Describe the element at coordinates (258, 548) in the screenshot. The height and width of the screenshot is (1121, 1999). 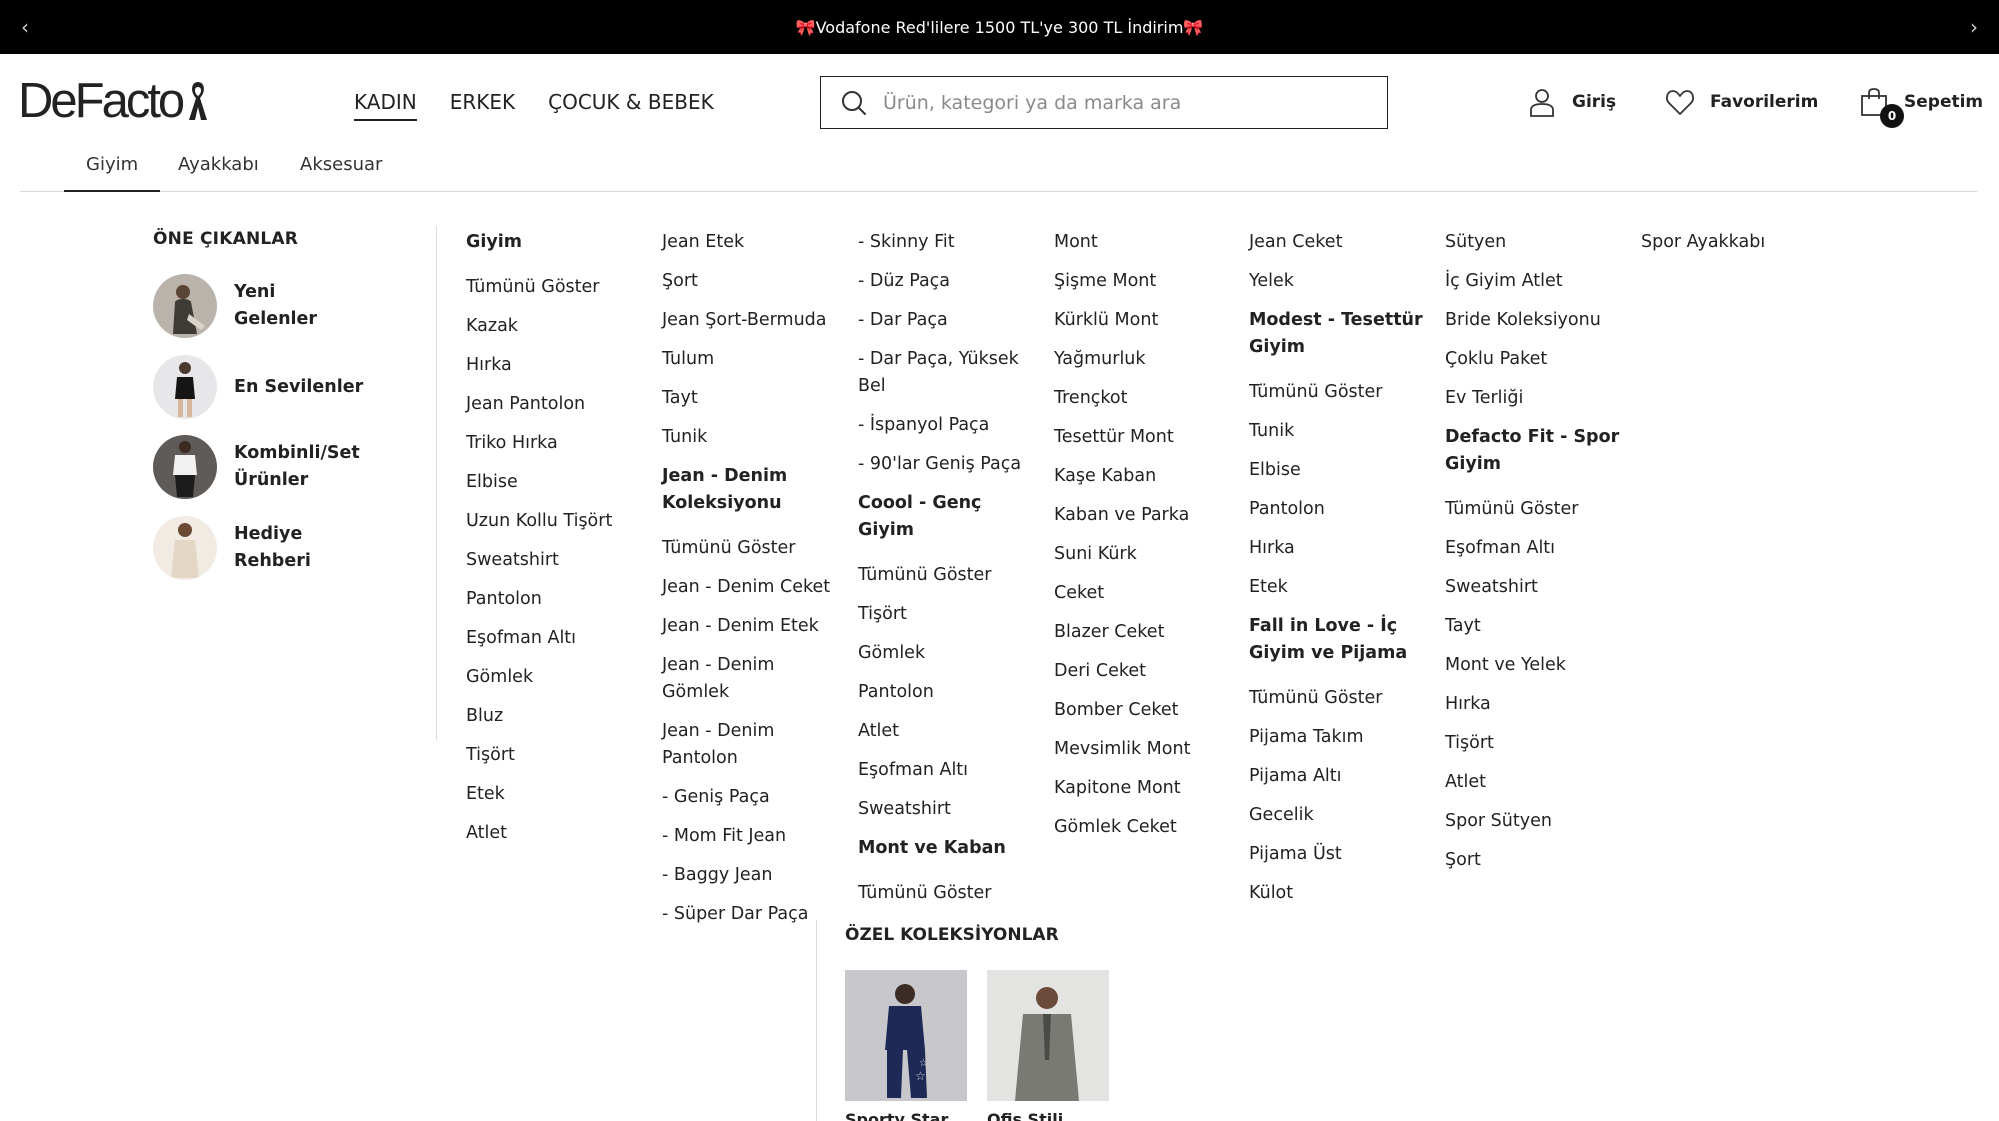
I see `featured-item-hediye-rehberi: Hediye Rehberi` at that location.